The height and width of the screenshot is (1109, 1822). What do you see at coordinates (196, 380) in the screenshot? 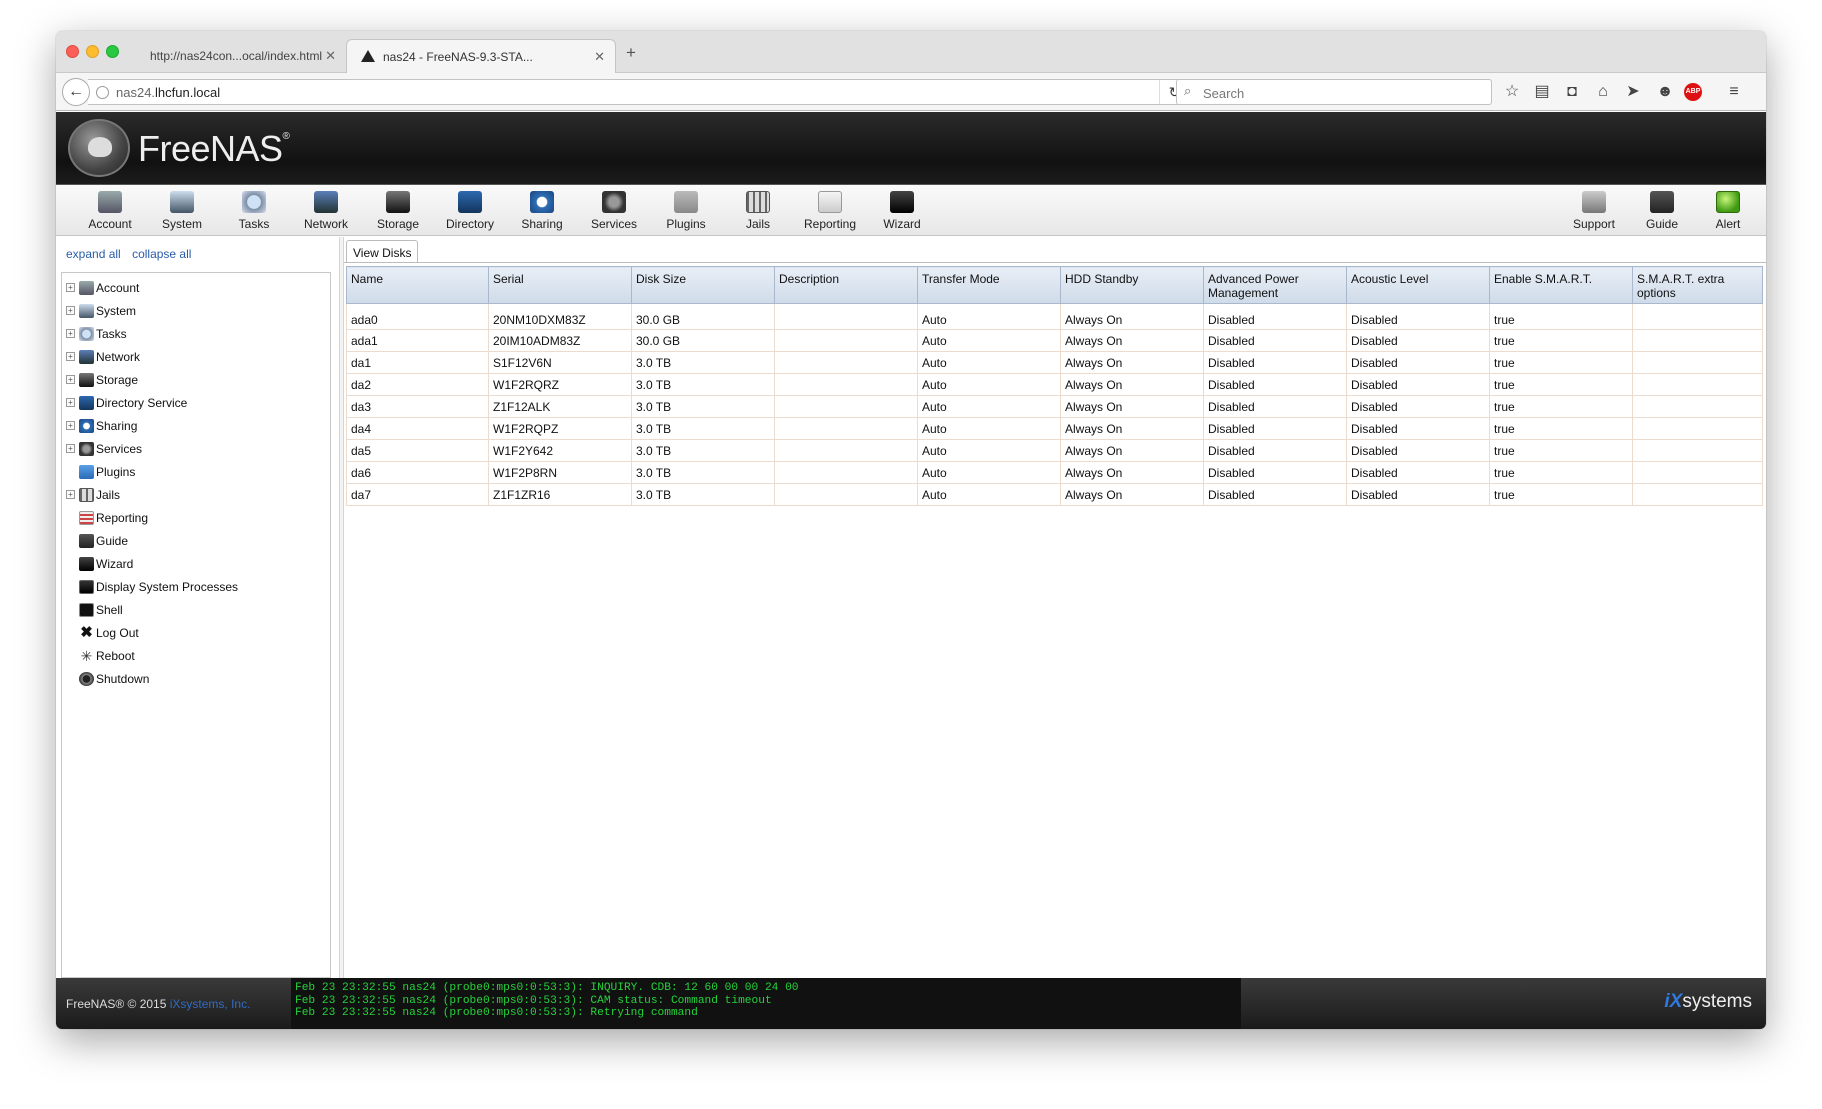
I see `tree-item-storage: + Storage` at bounding box center [196, 380].